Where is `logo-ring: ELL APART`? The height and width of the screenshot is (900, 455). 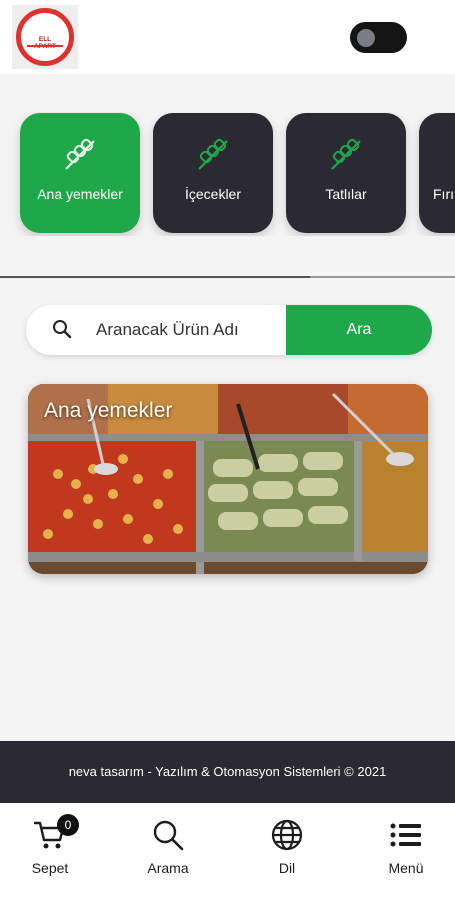 logo-ring: ELL APART is located at coordinates (45, 37).